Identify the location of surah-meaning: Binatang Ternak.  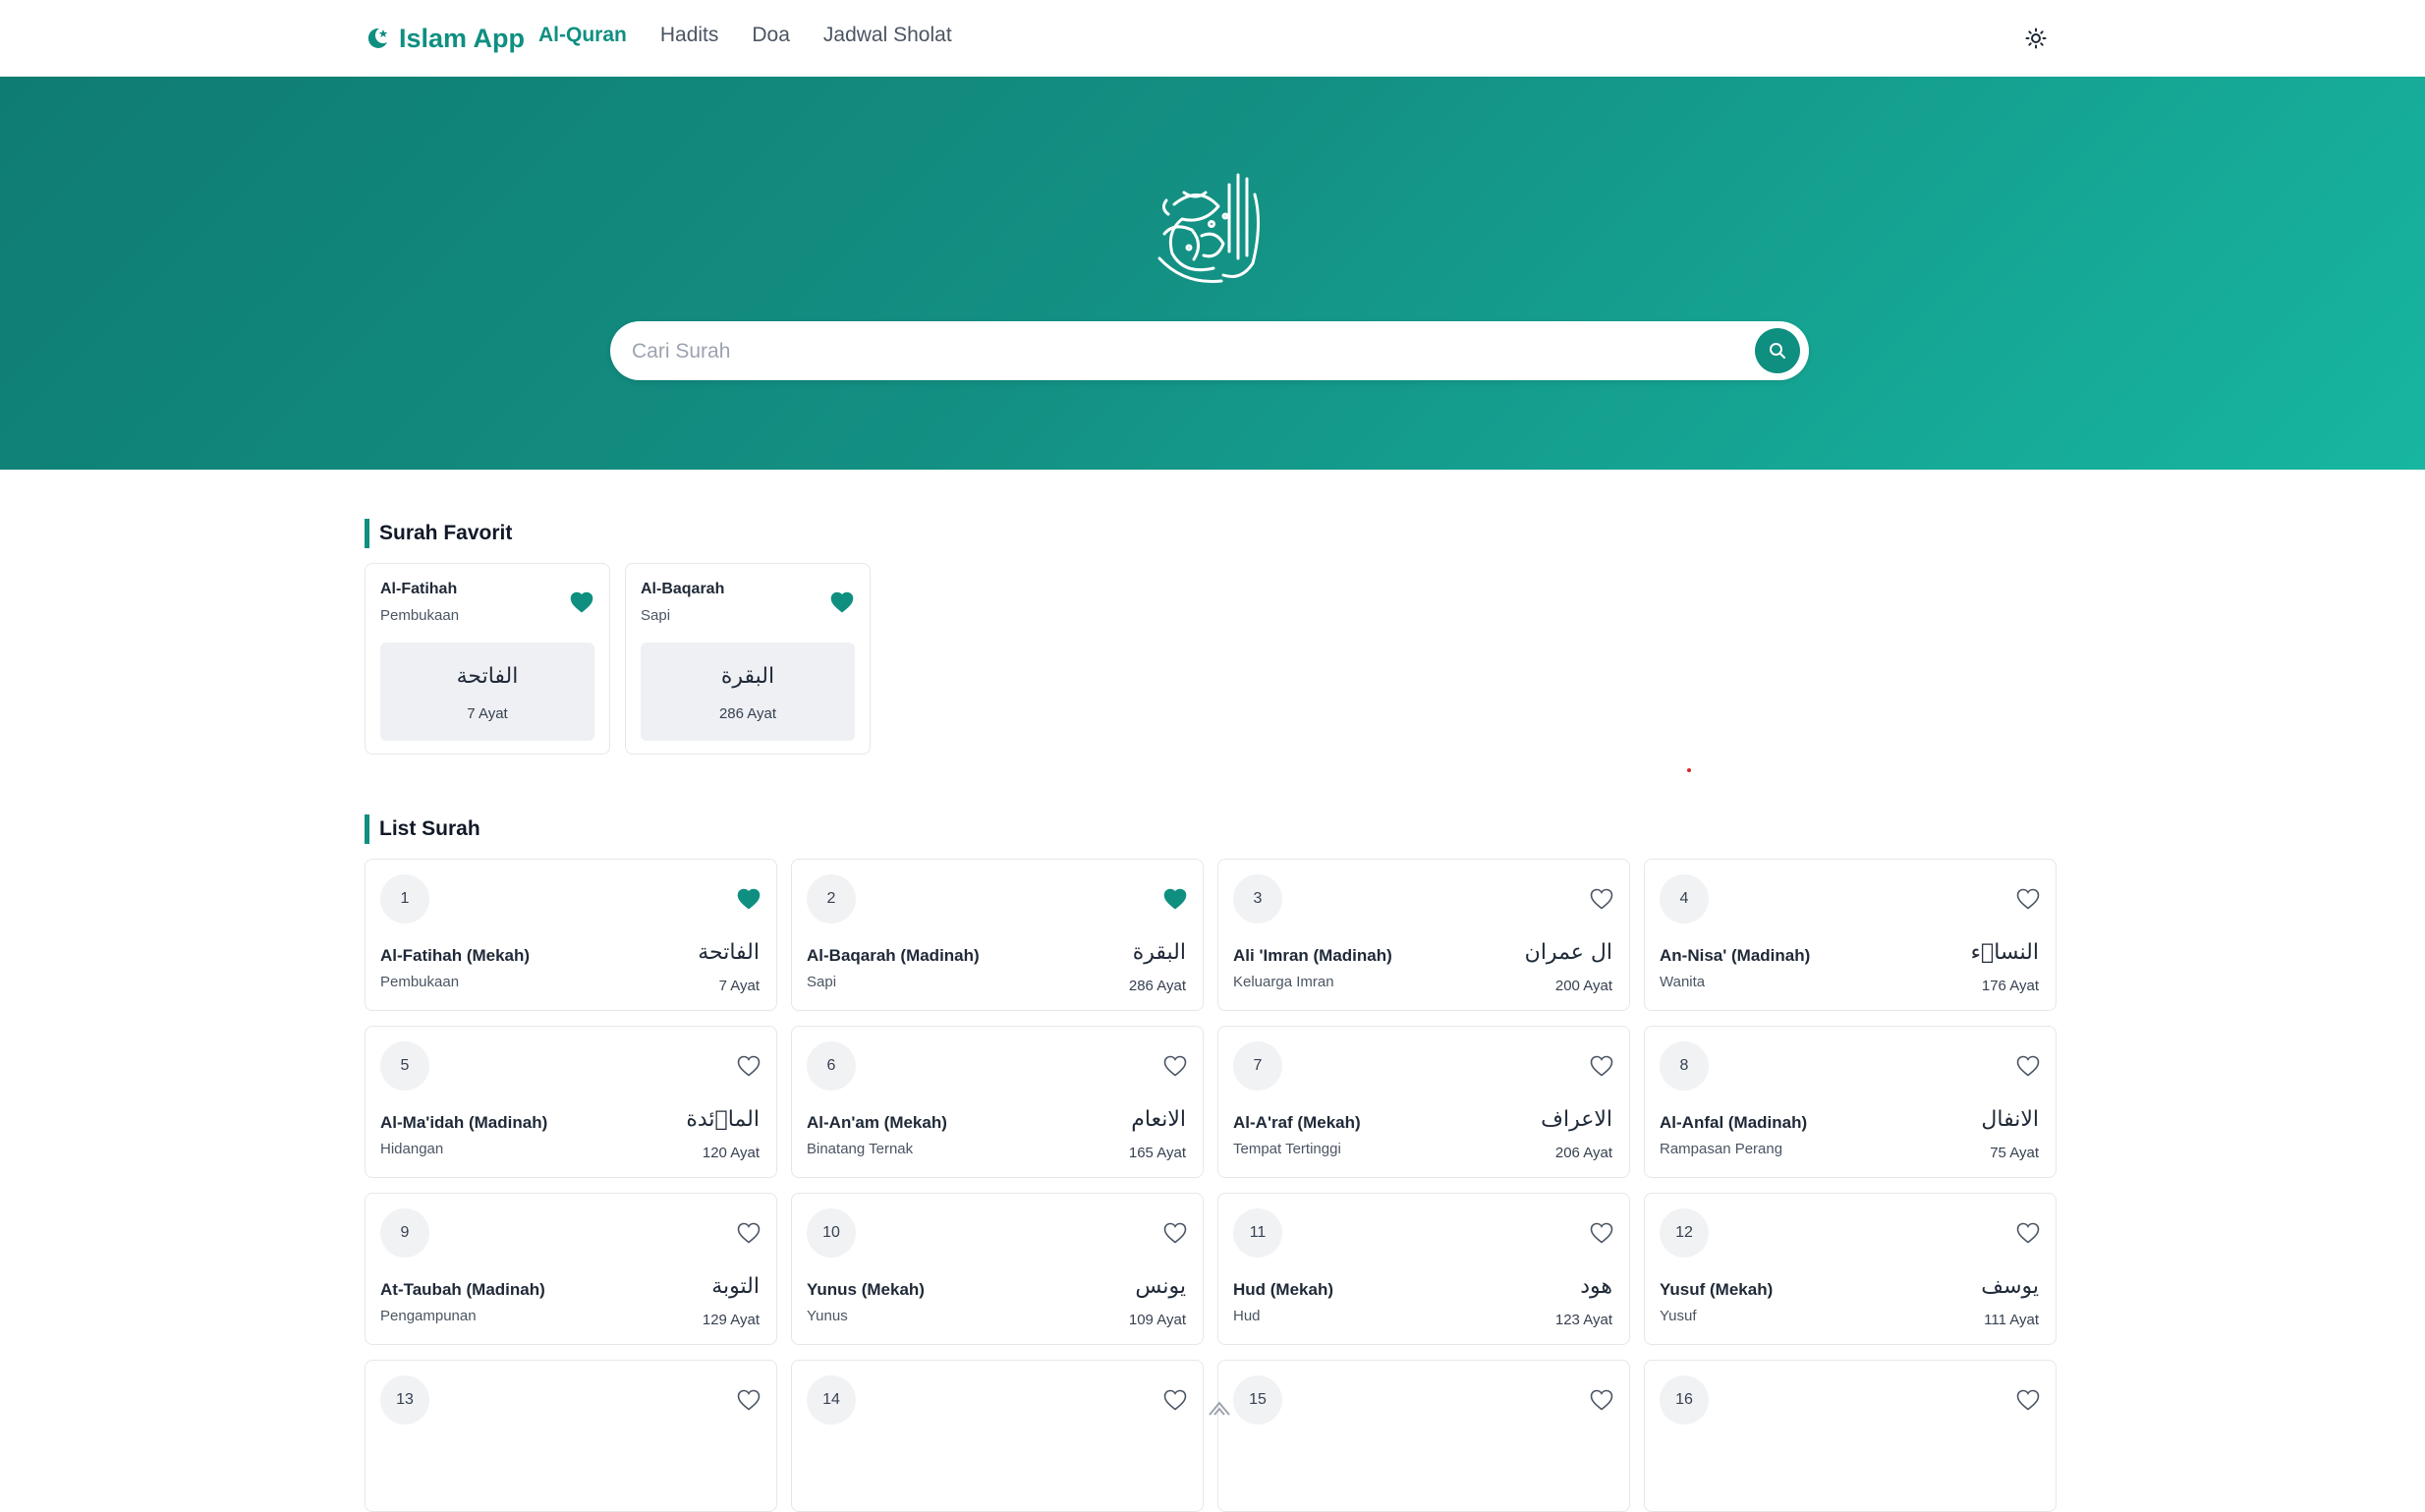
(860, 1149).